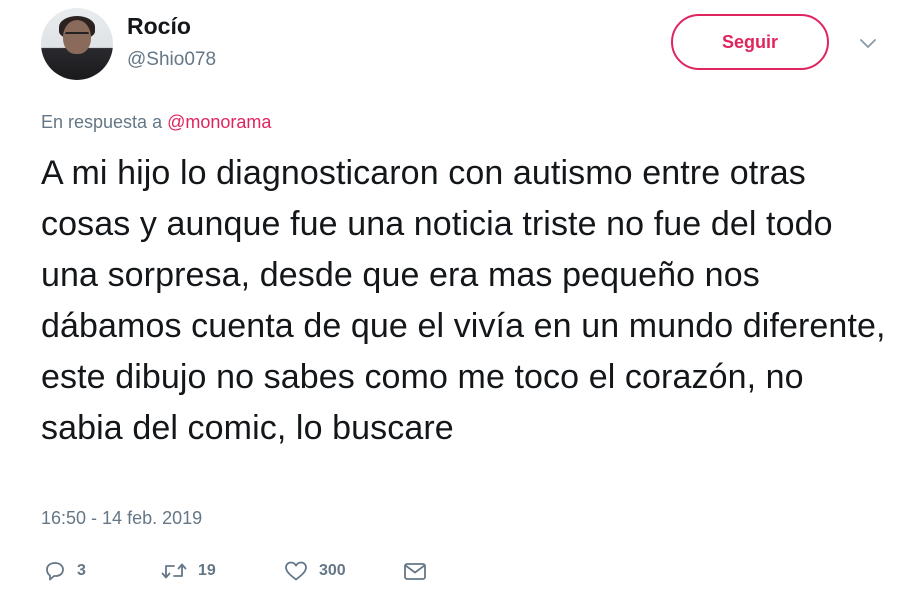  Describe the element at coordinates (750, 42) in the screenshot. I see `follow-button: Seguir` at that location.